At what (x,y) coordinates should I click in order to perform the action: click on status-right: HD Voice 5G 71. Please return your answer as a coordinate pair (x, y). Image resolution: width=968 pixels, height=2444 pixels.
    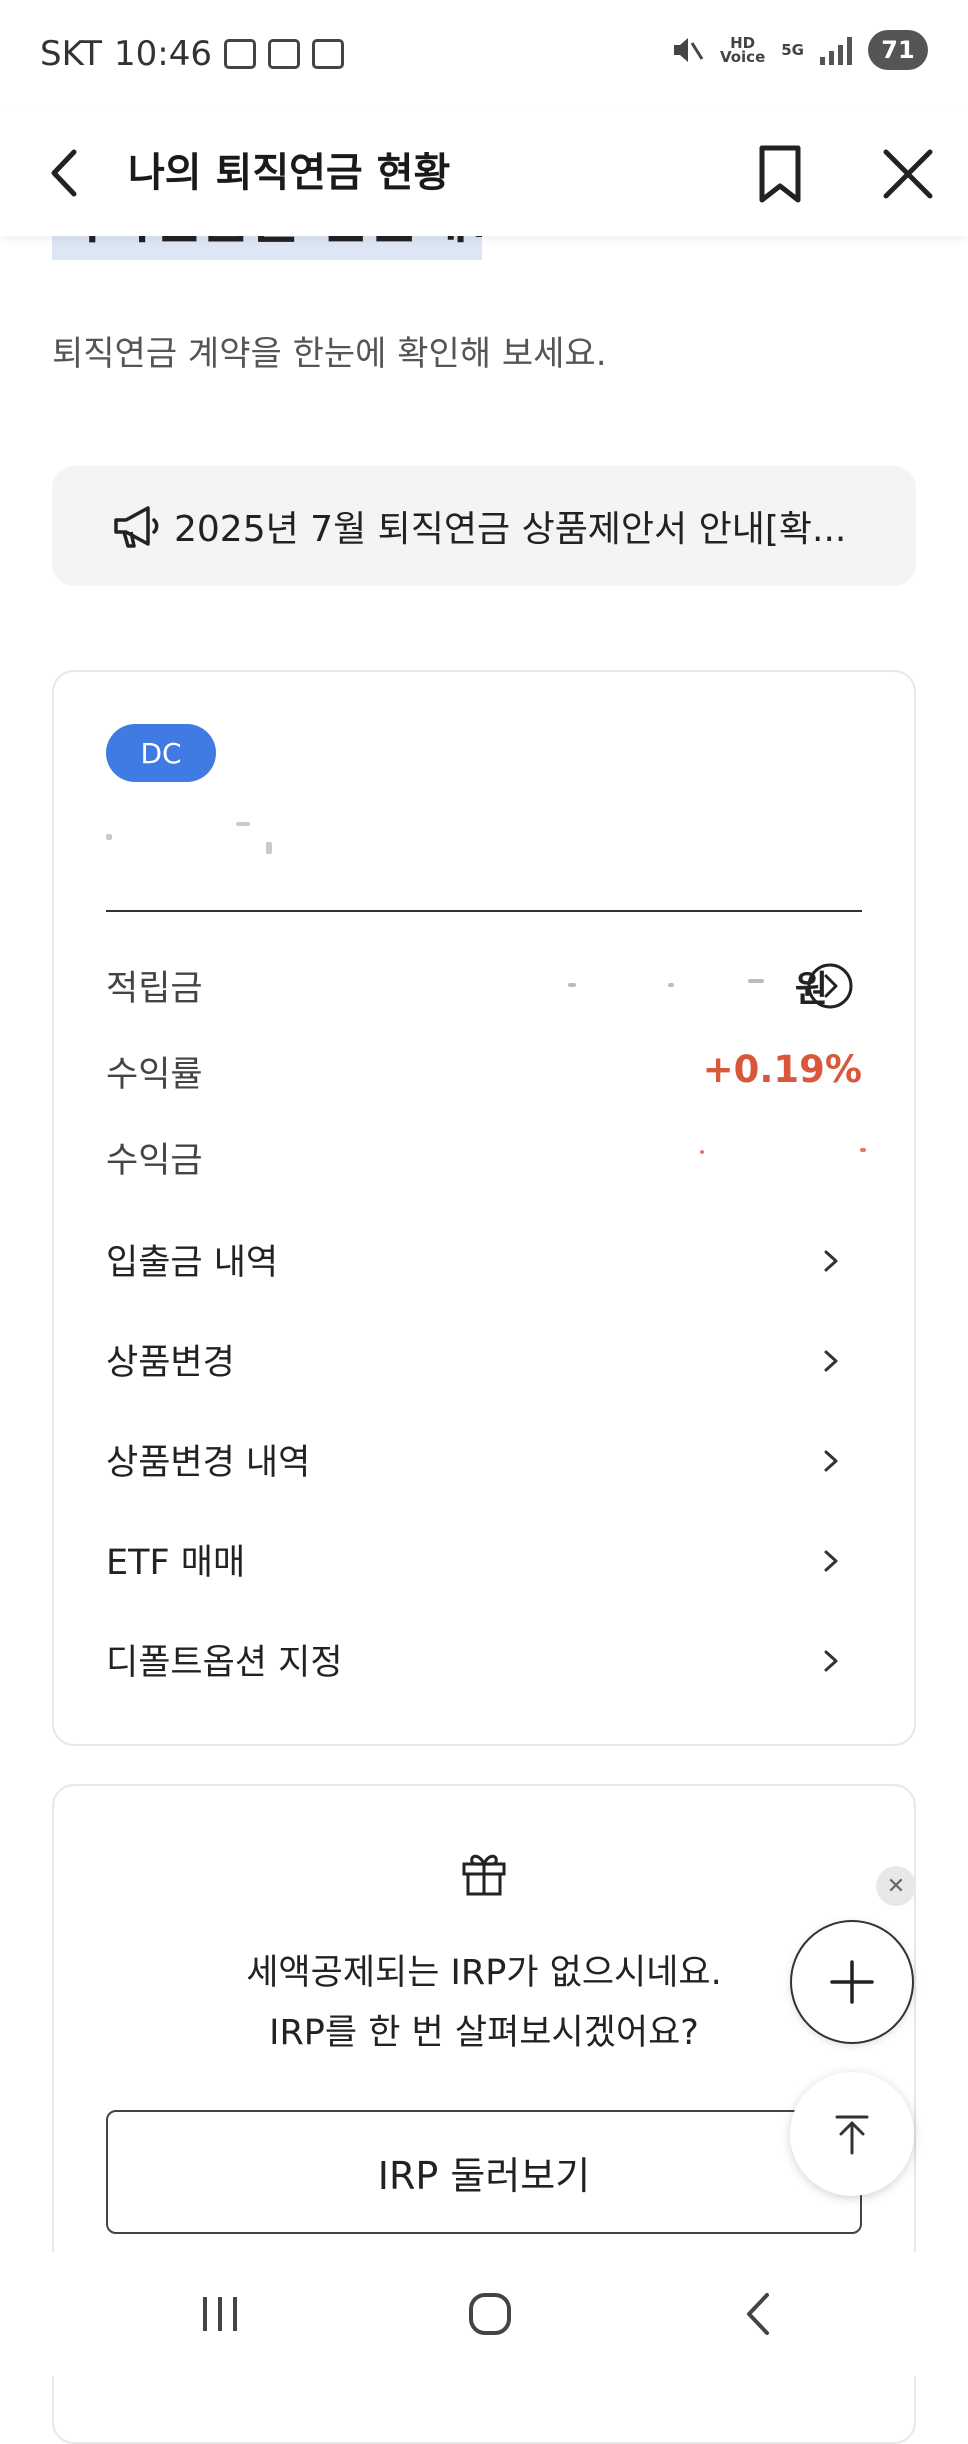
    Looking at the image, I should click on (799, 50).